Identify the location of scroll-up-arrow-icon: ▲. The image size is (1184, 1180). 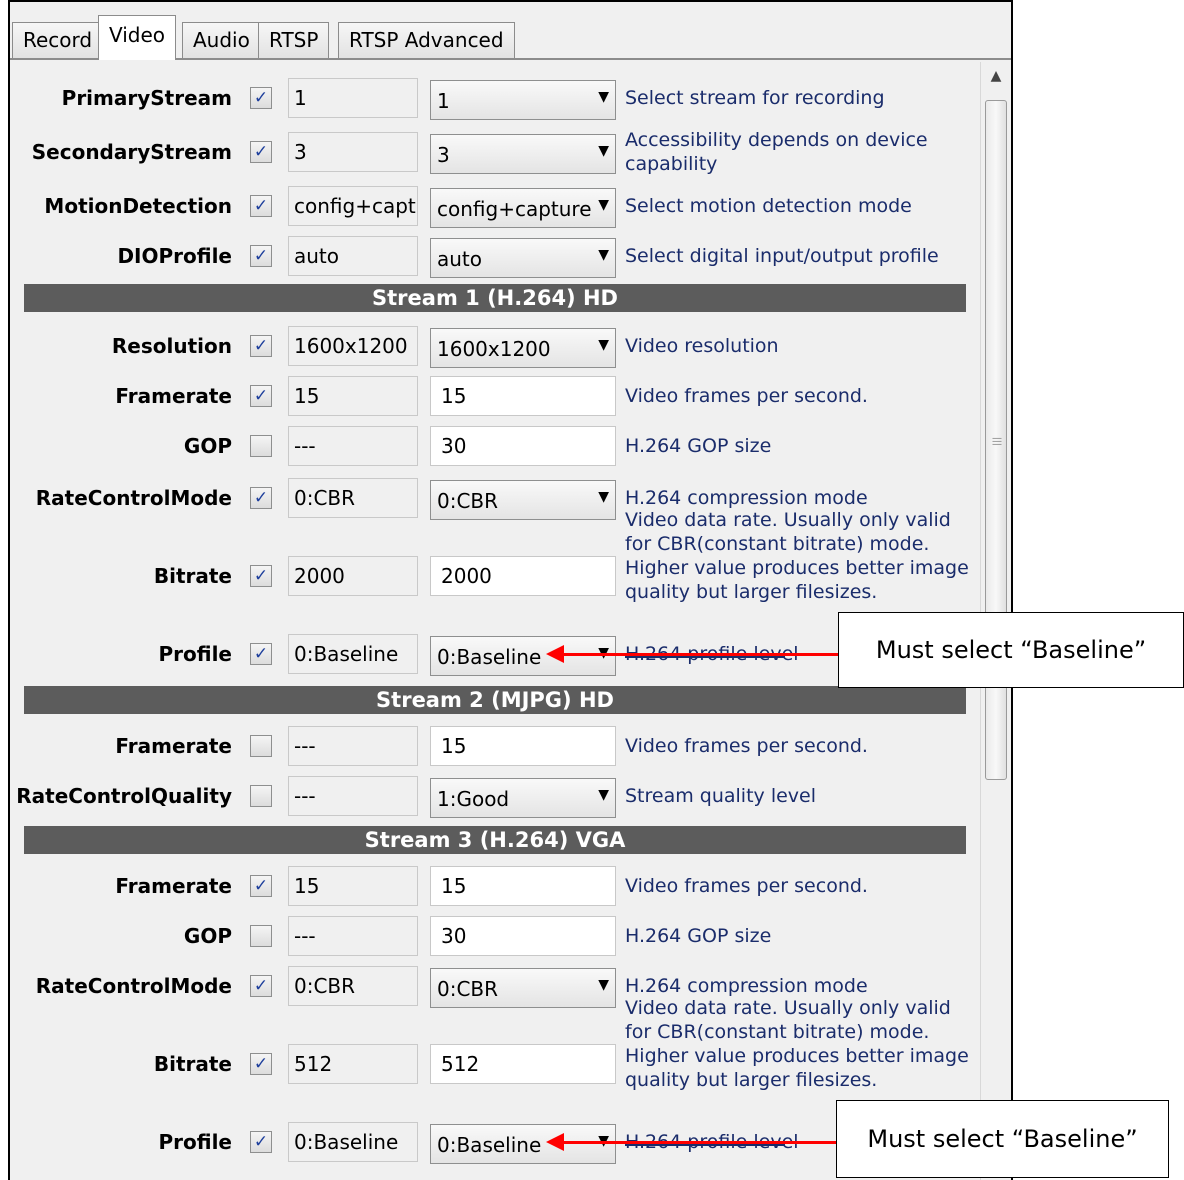
(996, 79).